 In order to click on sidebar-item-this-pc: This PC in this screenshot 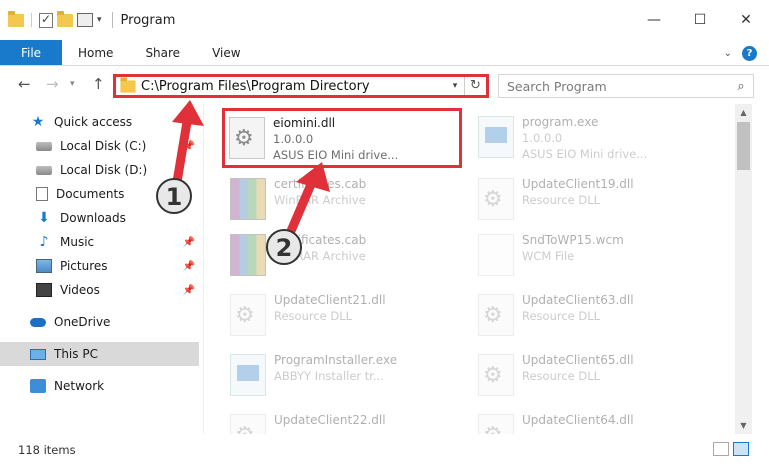, I will do `click(99, 354)`.